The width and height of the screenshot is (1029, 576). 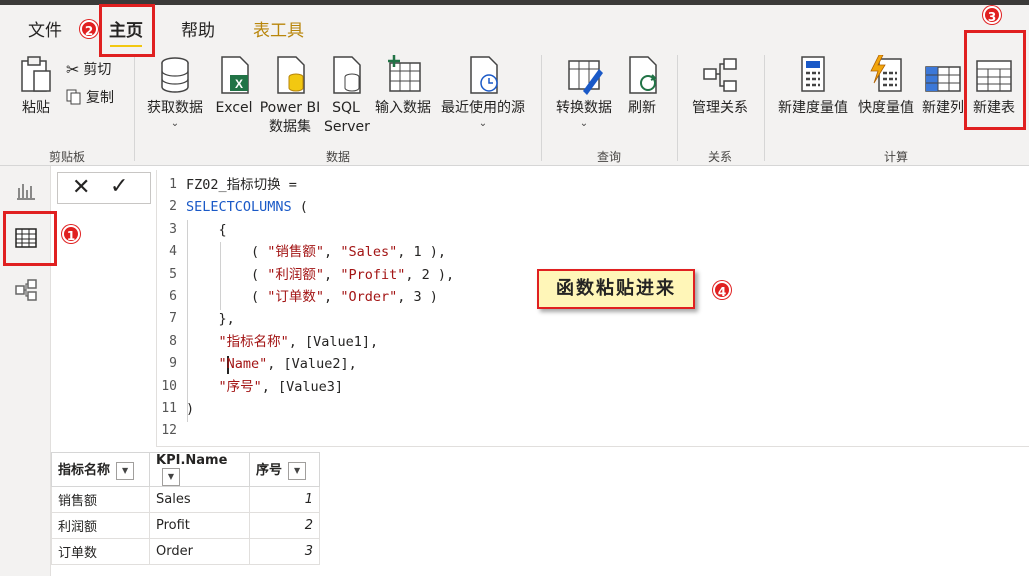 I want to click on tab-help: 帮助, so click(x=198, y=28).